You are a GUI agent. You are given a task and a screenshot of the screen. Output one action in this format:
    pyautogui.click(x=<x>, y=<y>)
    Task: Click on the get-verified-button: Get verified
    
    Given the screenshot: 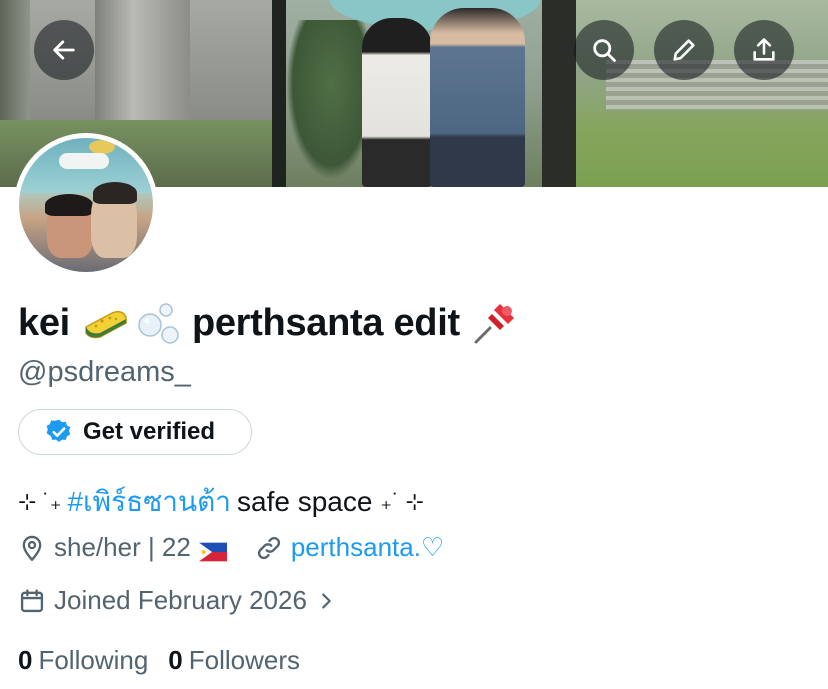 What is the action you would take?
    pyautogui.click(x=135, y=432)
    